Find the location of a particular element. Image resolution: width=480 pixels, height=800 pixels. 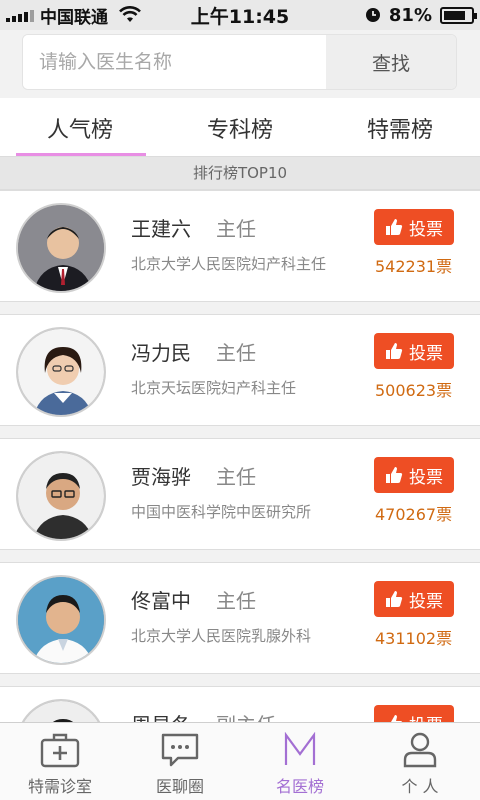

list-item: 王建六 主任 北京大学人民医院妇产科主任 投票 542231票 is located at coordinates (240, 246).